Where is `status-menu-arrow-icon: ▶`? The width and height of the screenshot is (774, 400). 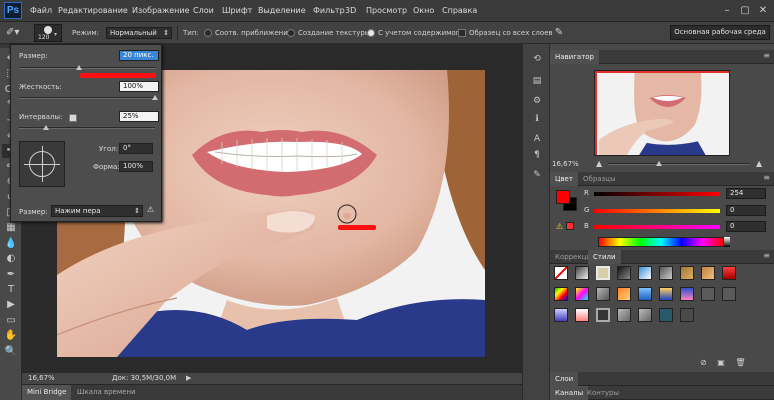
status-menu-arrow-icon: ▶ is located at coordinates (188, 378).